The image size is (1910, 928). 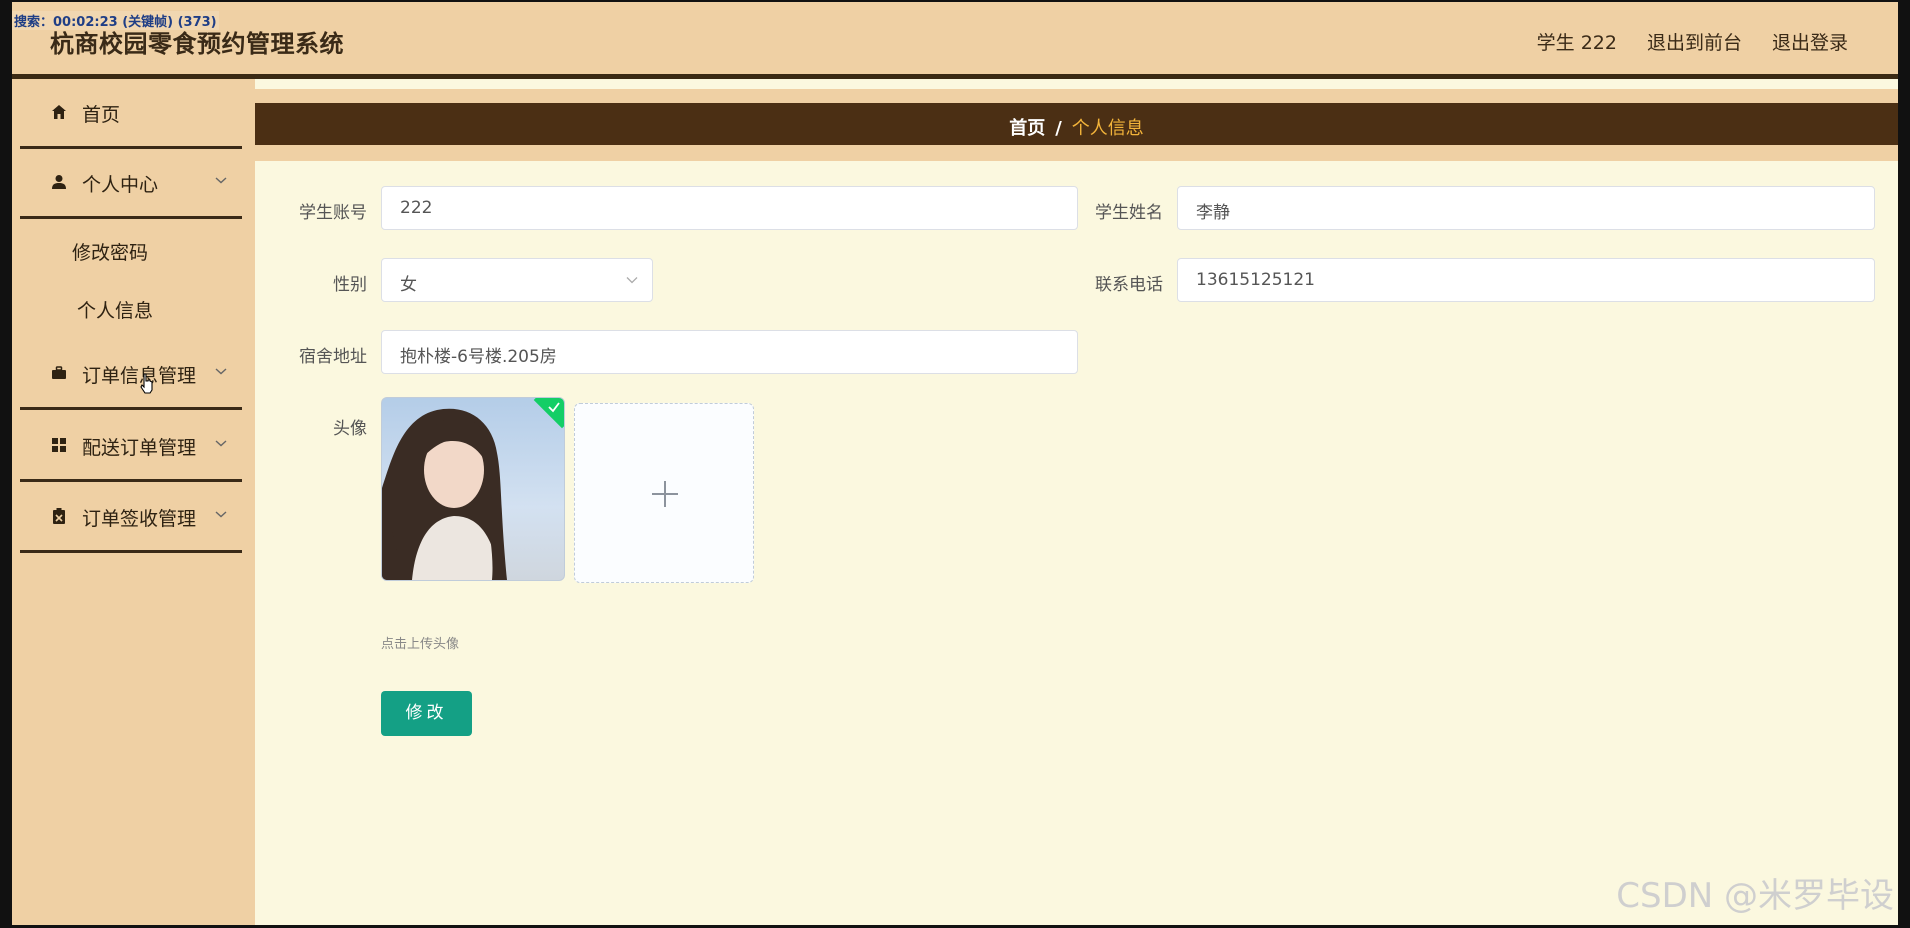 I want to click on sidebar-item-personal-center: 个人中心, so click(x=131, y=184).